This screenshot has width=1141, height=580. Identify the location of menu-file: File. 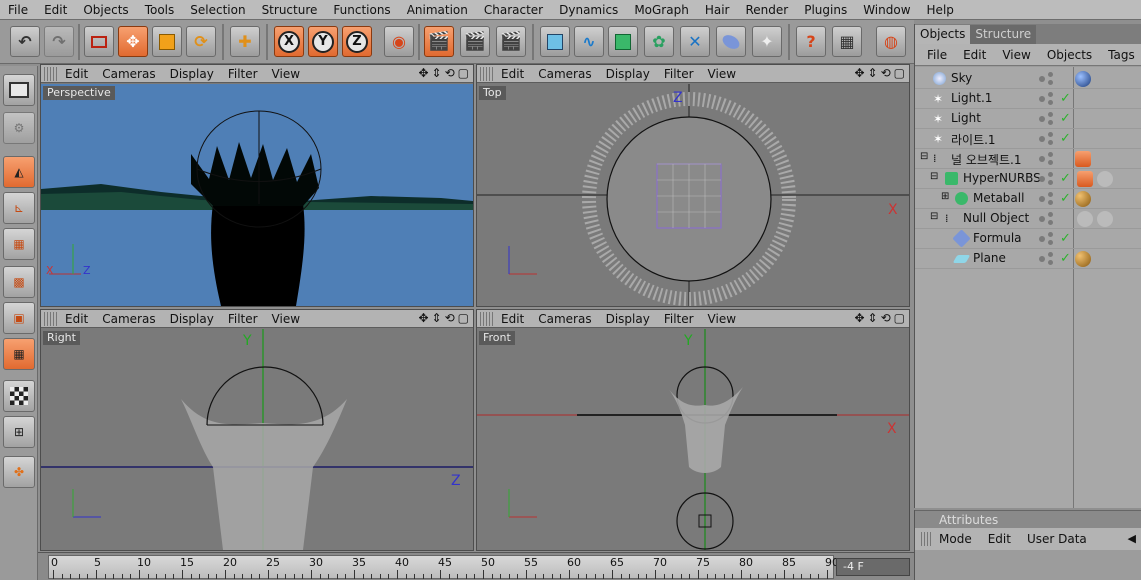
(18, 10).